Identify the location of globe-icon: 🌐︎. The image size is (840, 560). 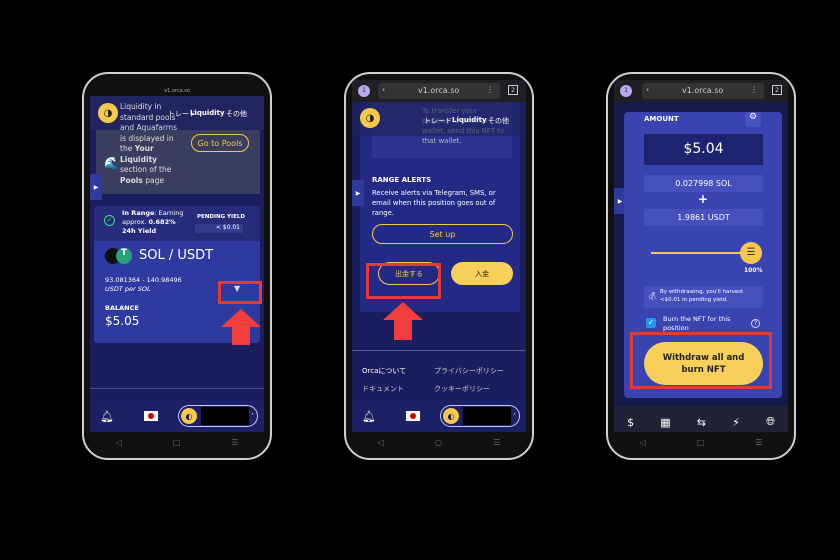
(770, 422).